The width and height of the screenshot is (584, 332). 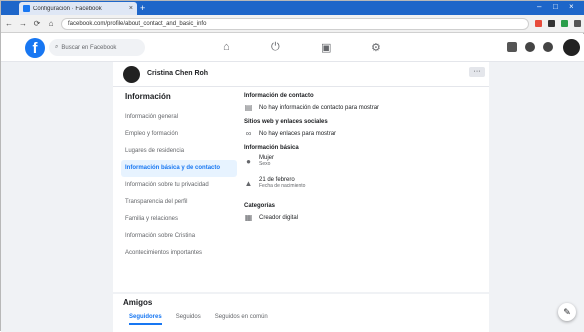 I want to click on basic-info-section-title: Información básica, so click(x=271, y=148).